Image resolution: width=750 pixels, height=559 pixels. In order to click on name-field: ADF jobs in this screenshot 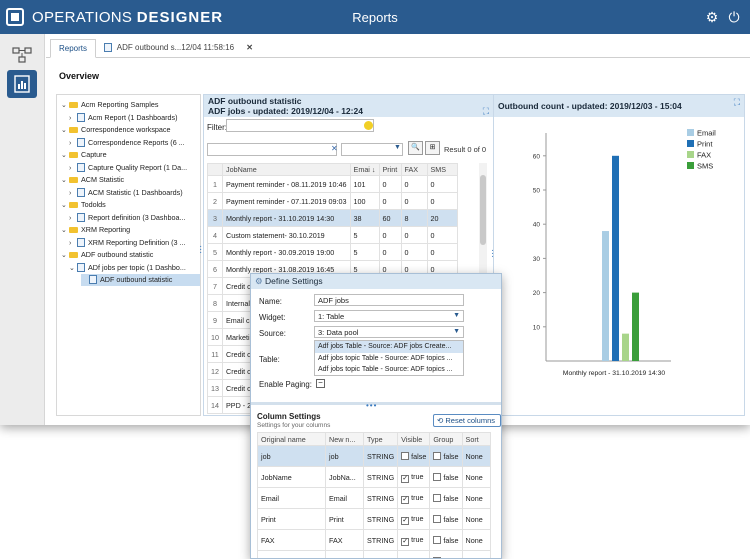, I will do `click(389, 300)`.